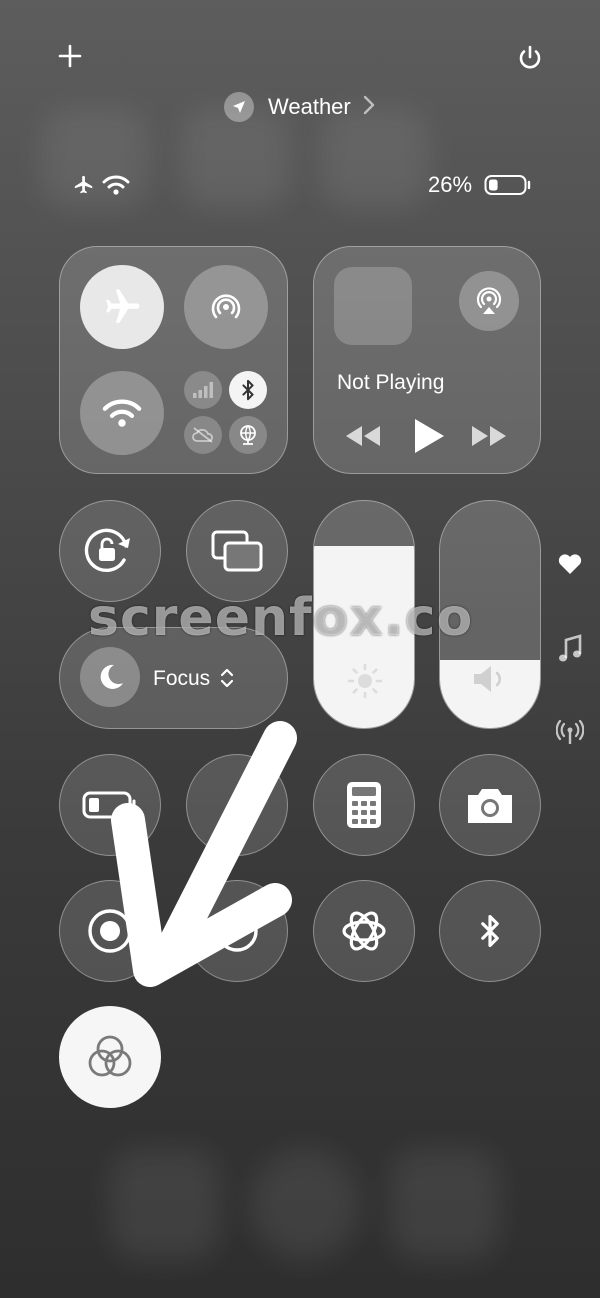 The height and width of the screenshot is (1298, 600). Describe the element at coordinates (570, 734) in the screenshot. I see `antenna-icon` at that location.